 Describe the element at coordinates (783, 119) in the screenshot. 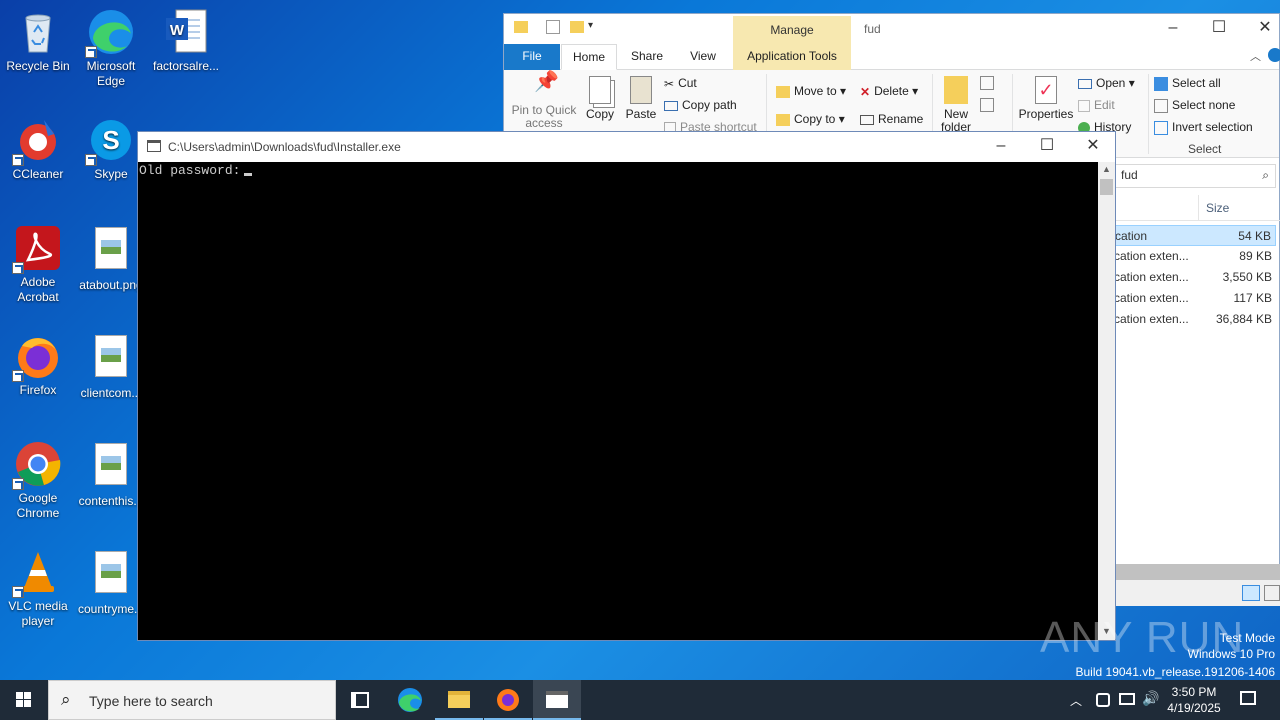

I see `copy-to-icon` at that location.